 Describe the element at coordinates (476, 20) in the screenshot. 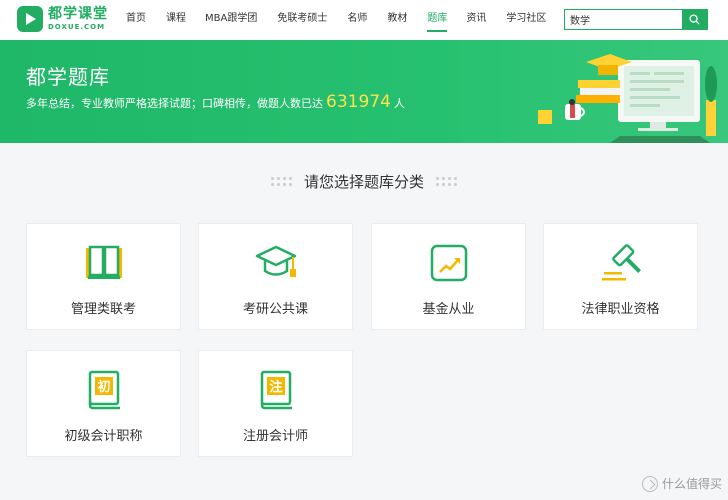

I see `nav-item-news: 资讯` at that location.